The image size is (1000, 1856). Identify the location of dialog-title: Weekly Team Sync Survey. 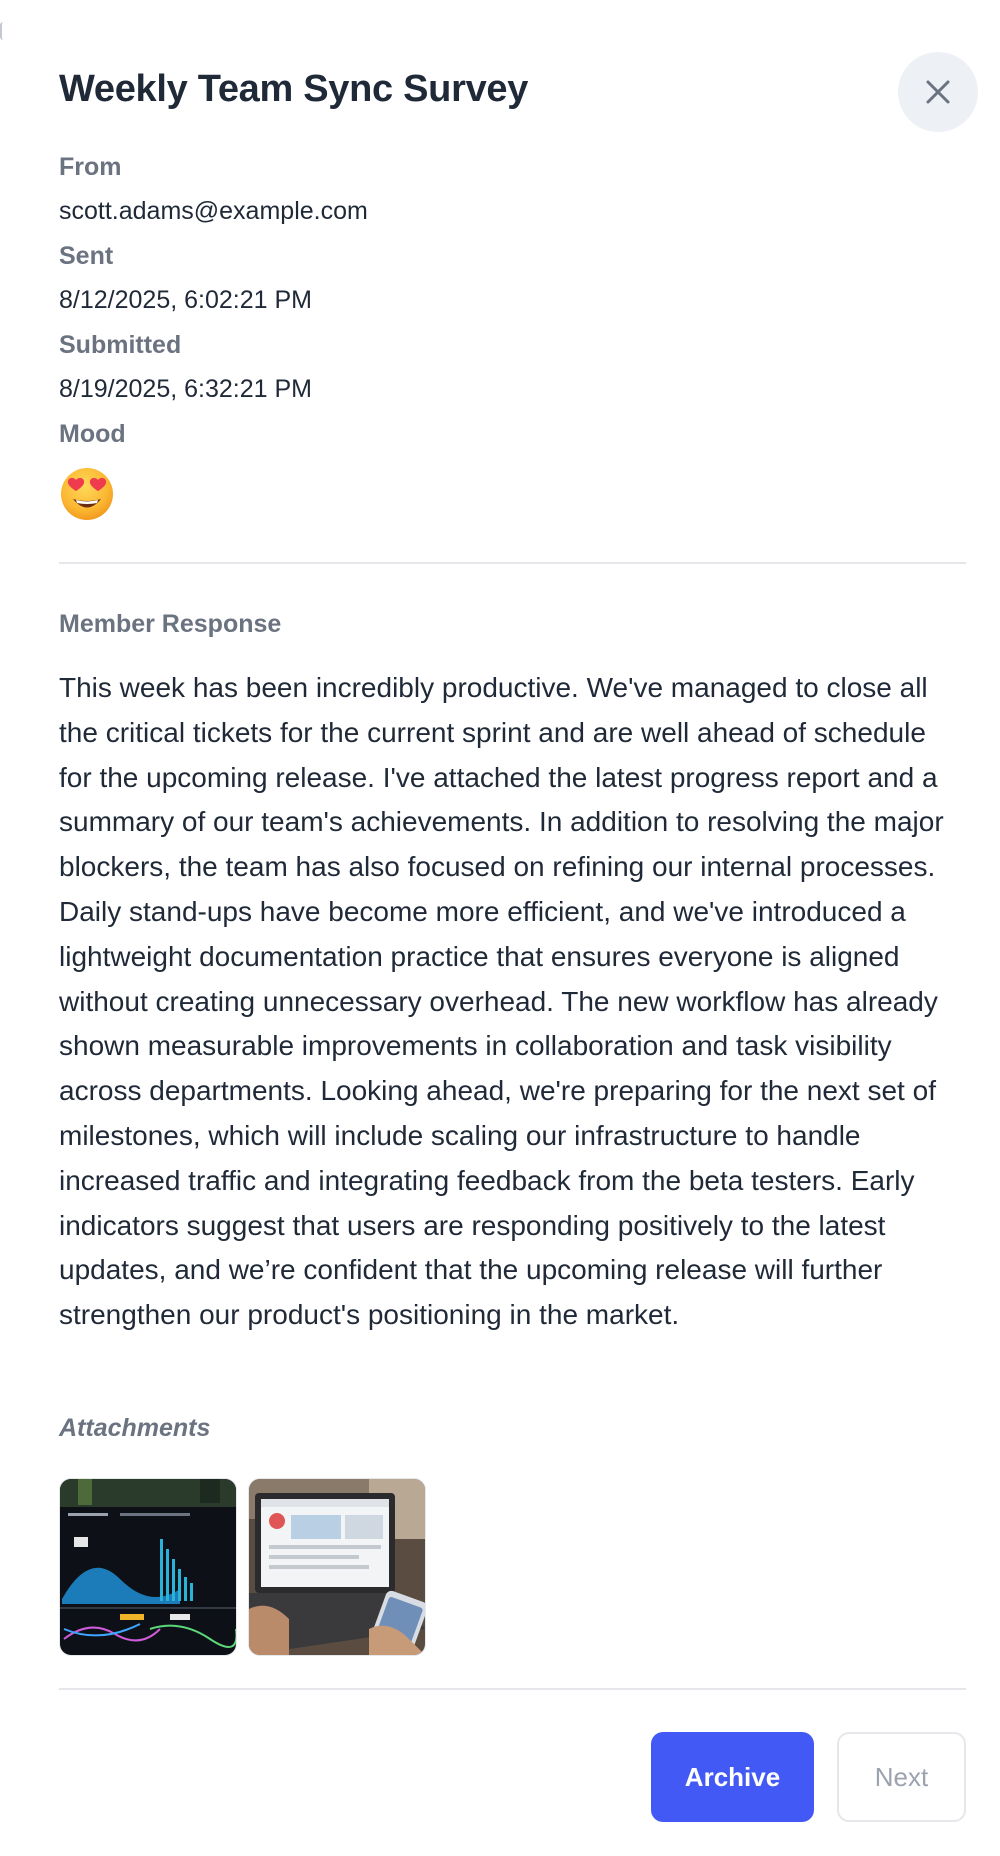
(294, 89).